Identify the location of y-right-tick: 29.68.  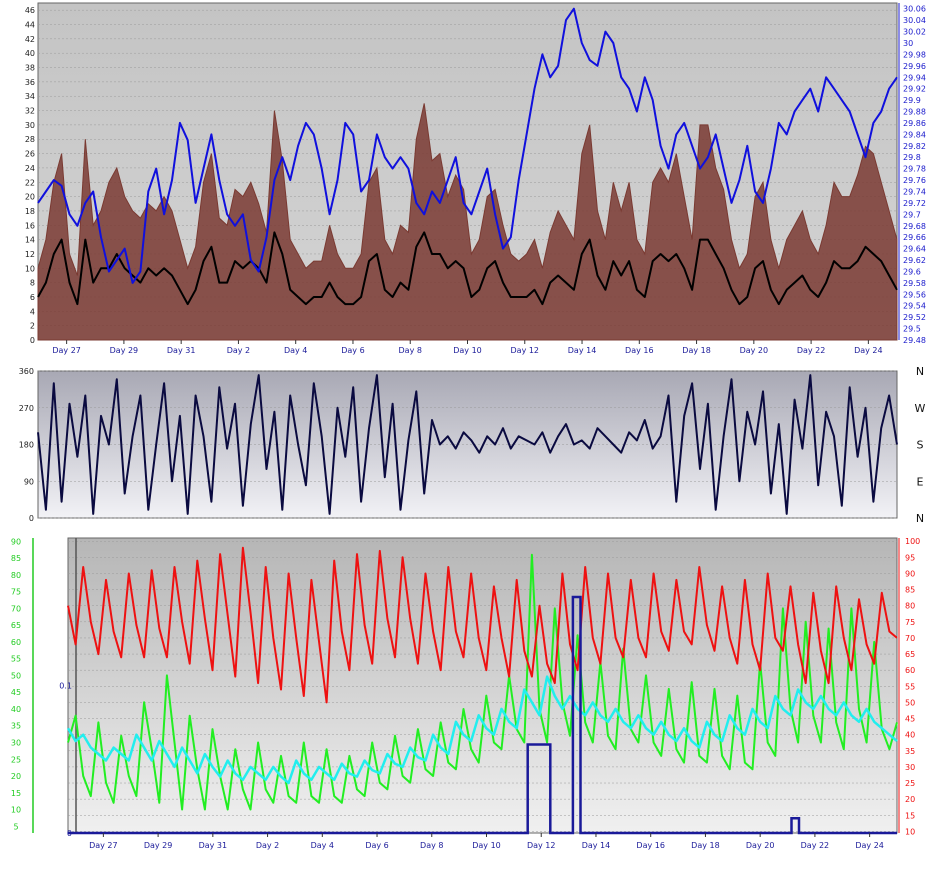
(914, 226).